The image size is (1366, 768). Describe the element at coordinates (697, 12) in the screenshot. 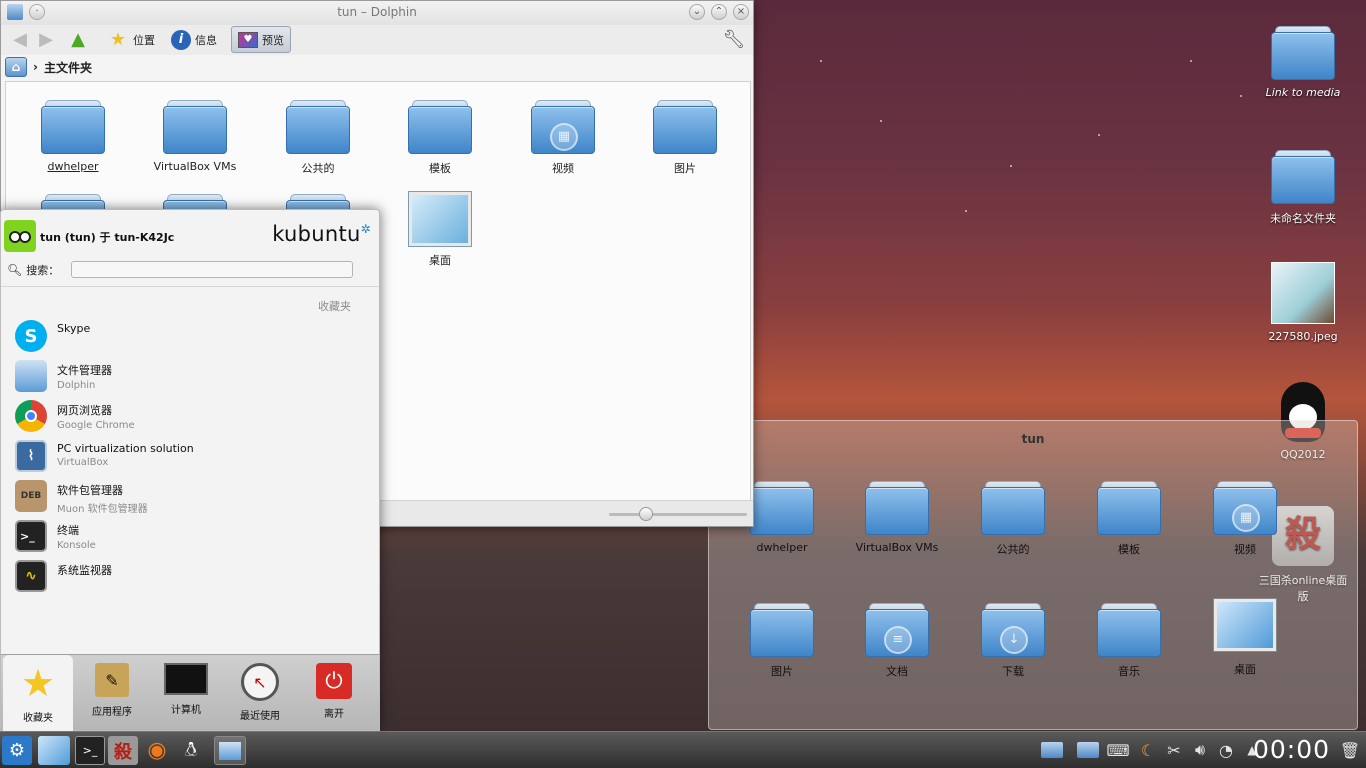

I see `minimize-button: ⌄` at that location.